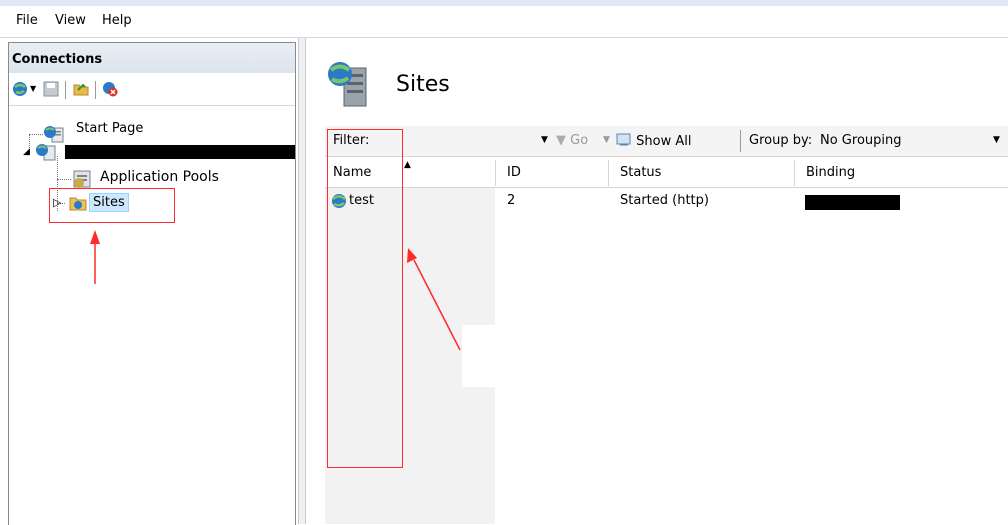  What do you see at coordinates (27, 20) in the screenshot?
I see `menu-file: File` at bounding box center [27, 20].